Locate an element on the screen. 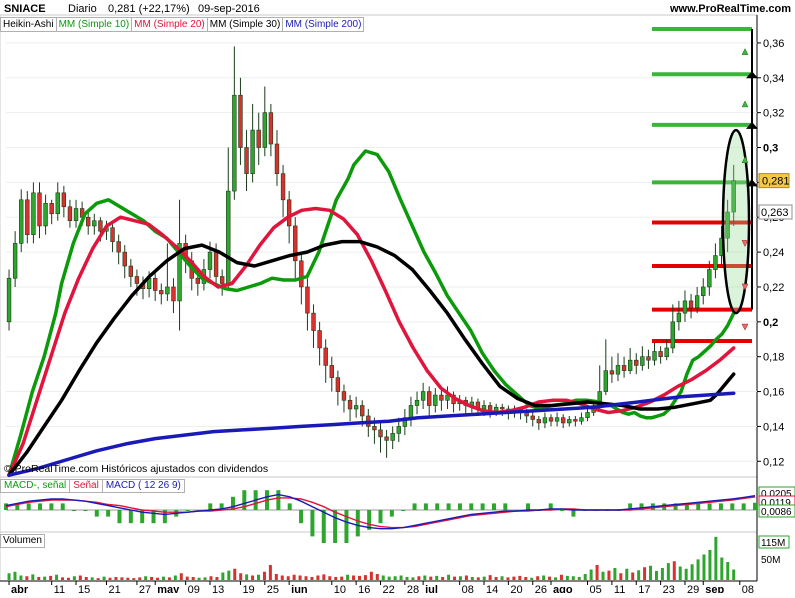 The height and width of the screenshot is (598, 795). x-tick-label: 16 is located at coordinates (364, 588).